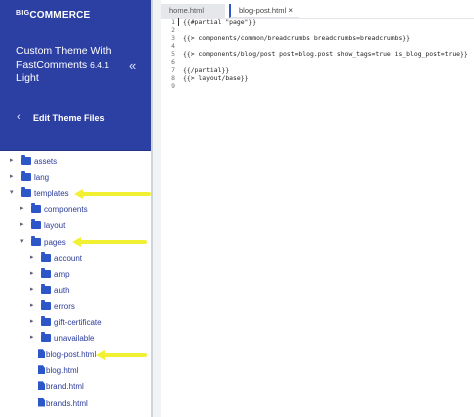  What do you see at coordinates (206, 70) in the screenshot?
I see `code-text: {{/partial}}` at bounding box center [206, 70].